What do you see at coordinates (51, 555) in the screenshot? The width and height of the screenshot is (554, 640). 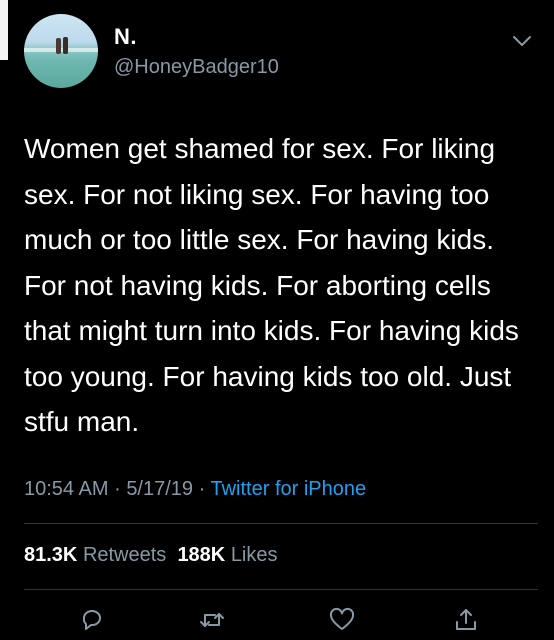 I see `retweets-count: 81.3K` at bounding box center [51, 555].